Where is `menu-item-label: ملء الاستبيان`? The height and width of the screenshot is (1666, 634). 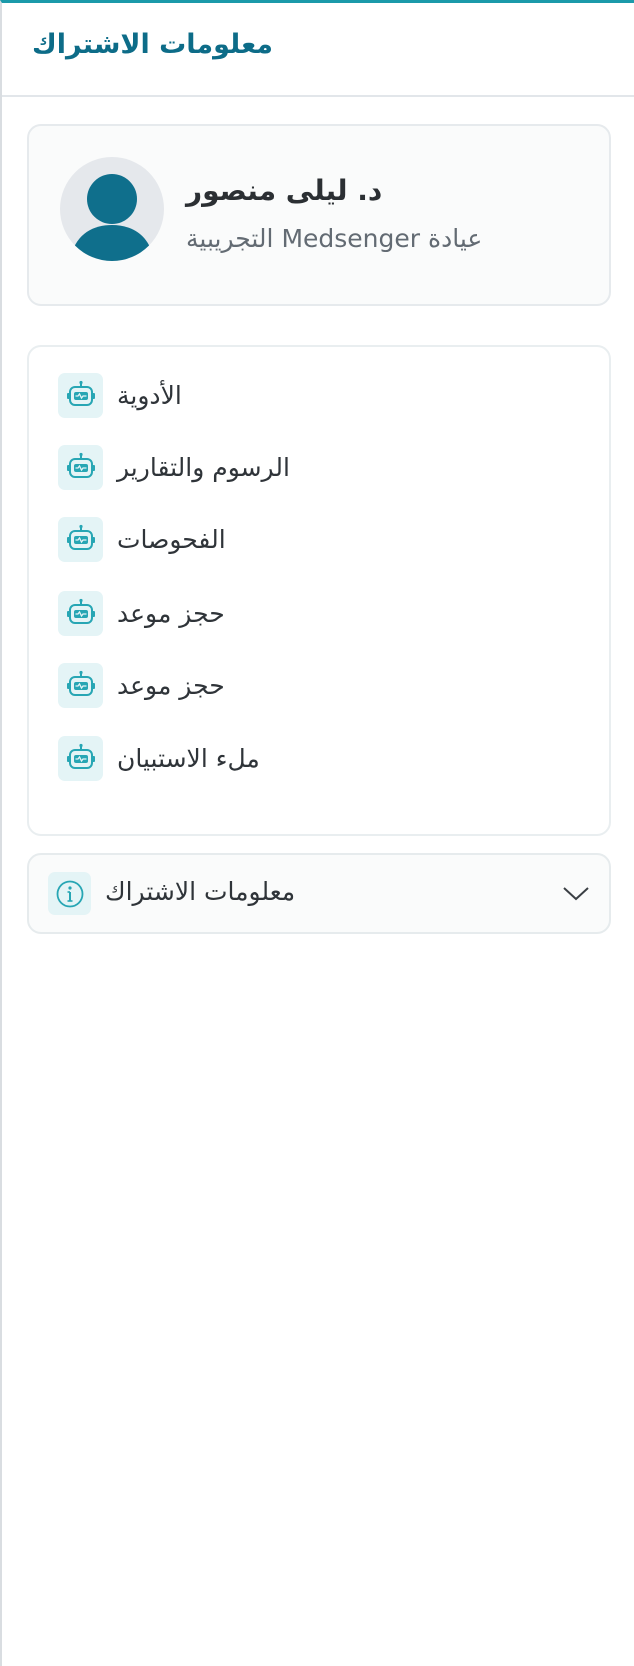 menu-item-label: ملء الاستبيان is located at coordinates (188, 758).